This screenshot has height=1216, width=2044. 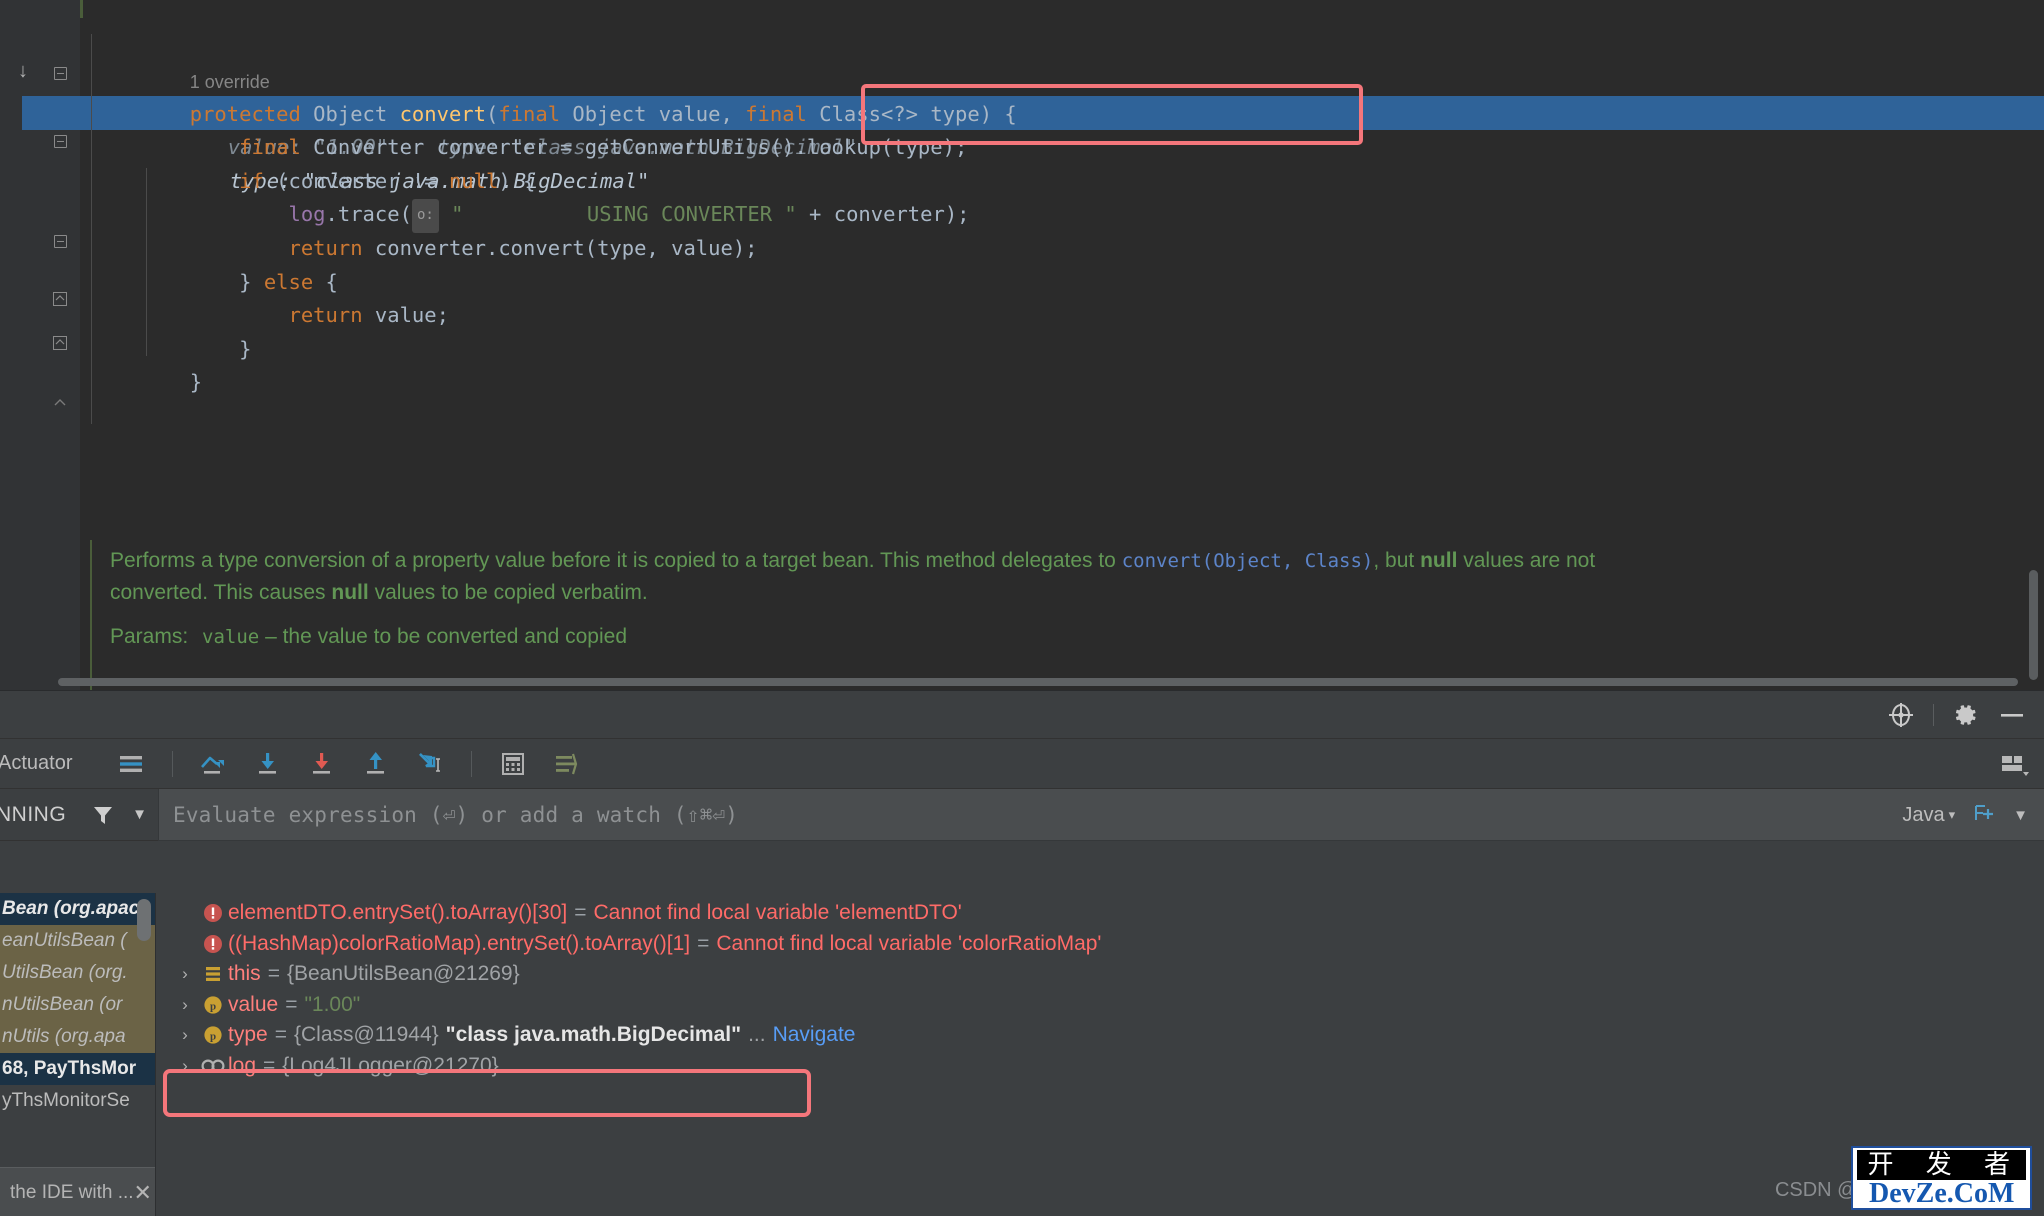 What do you see at coordinates (213, 913) in the screenshot?
I see `error-icon` at bounding box center [213, 913].